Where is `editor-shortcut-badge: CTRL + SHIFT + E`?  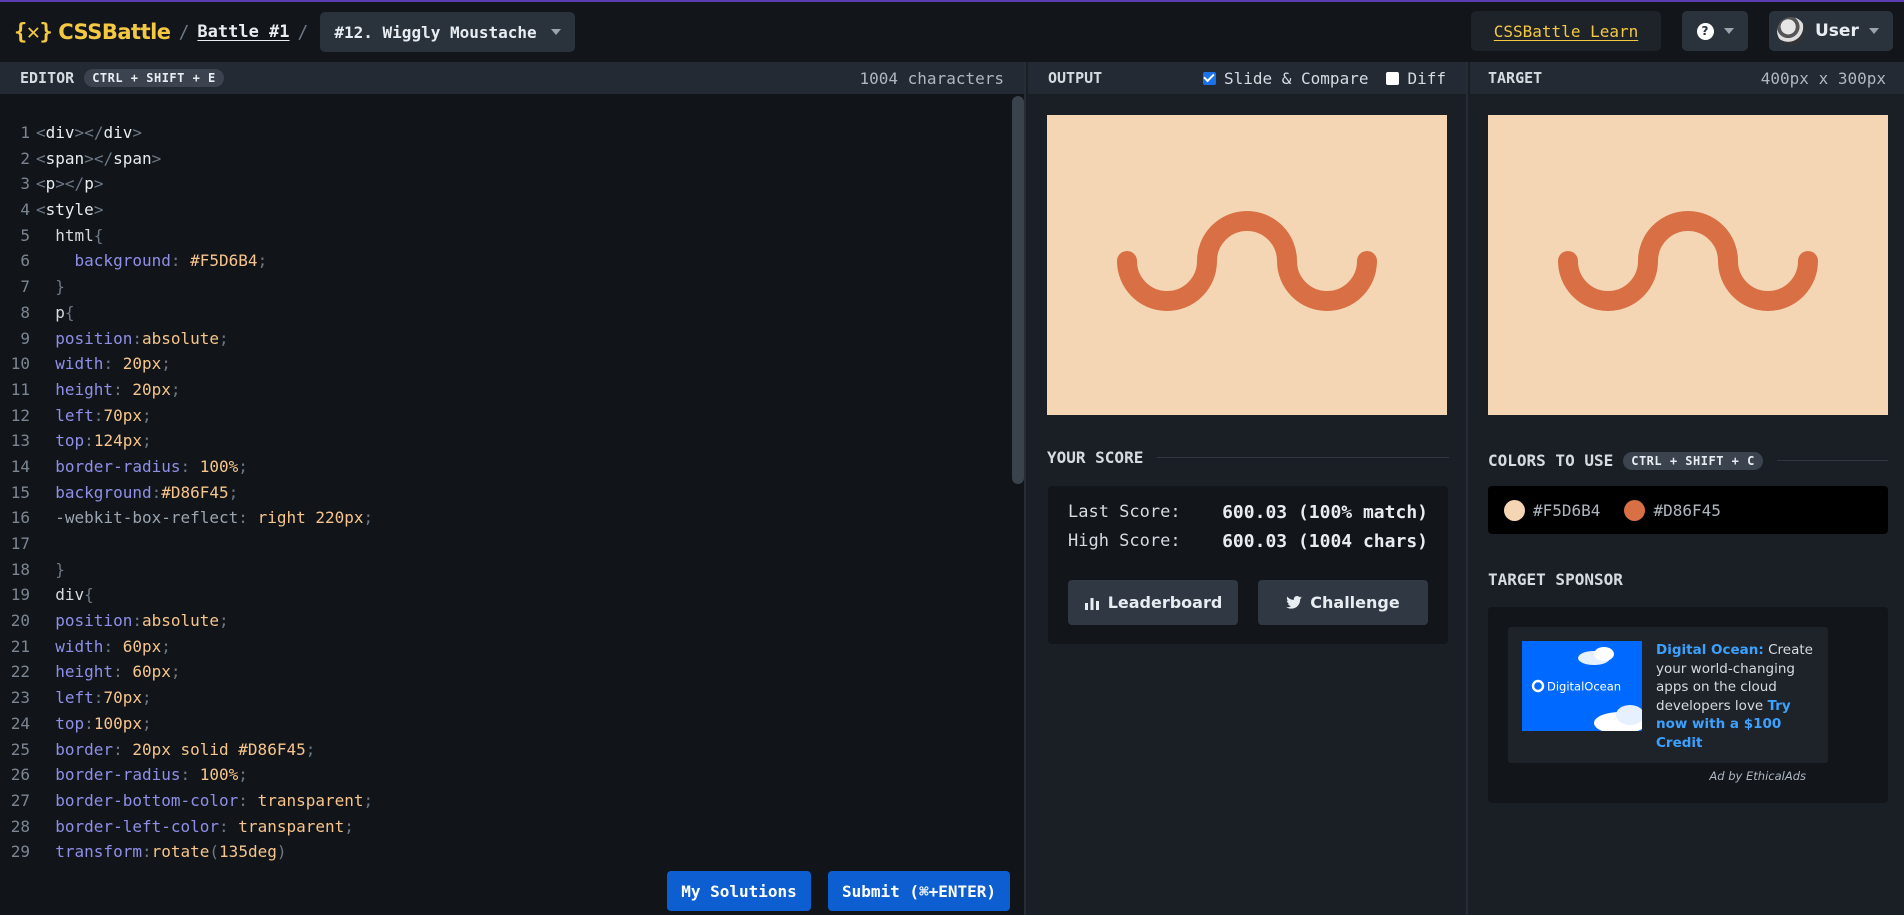 editor-shortcut-badge: CTRL + SHIFT + E is located at coordinates (154, 78).